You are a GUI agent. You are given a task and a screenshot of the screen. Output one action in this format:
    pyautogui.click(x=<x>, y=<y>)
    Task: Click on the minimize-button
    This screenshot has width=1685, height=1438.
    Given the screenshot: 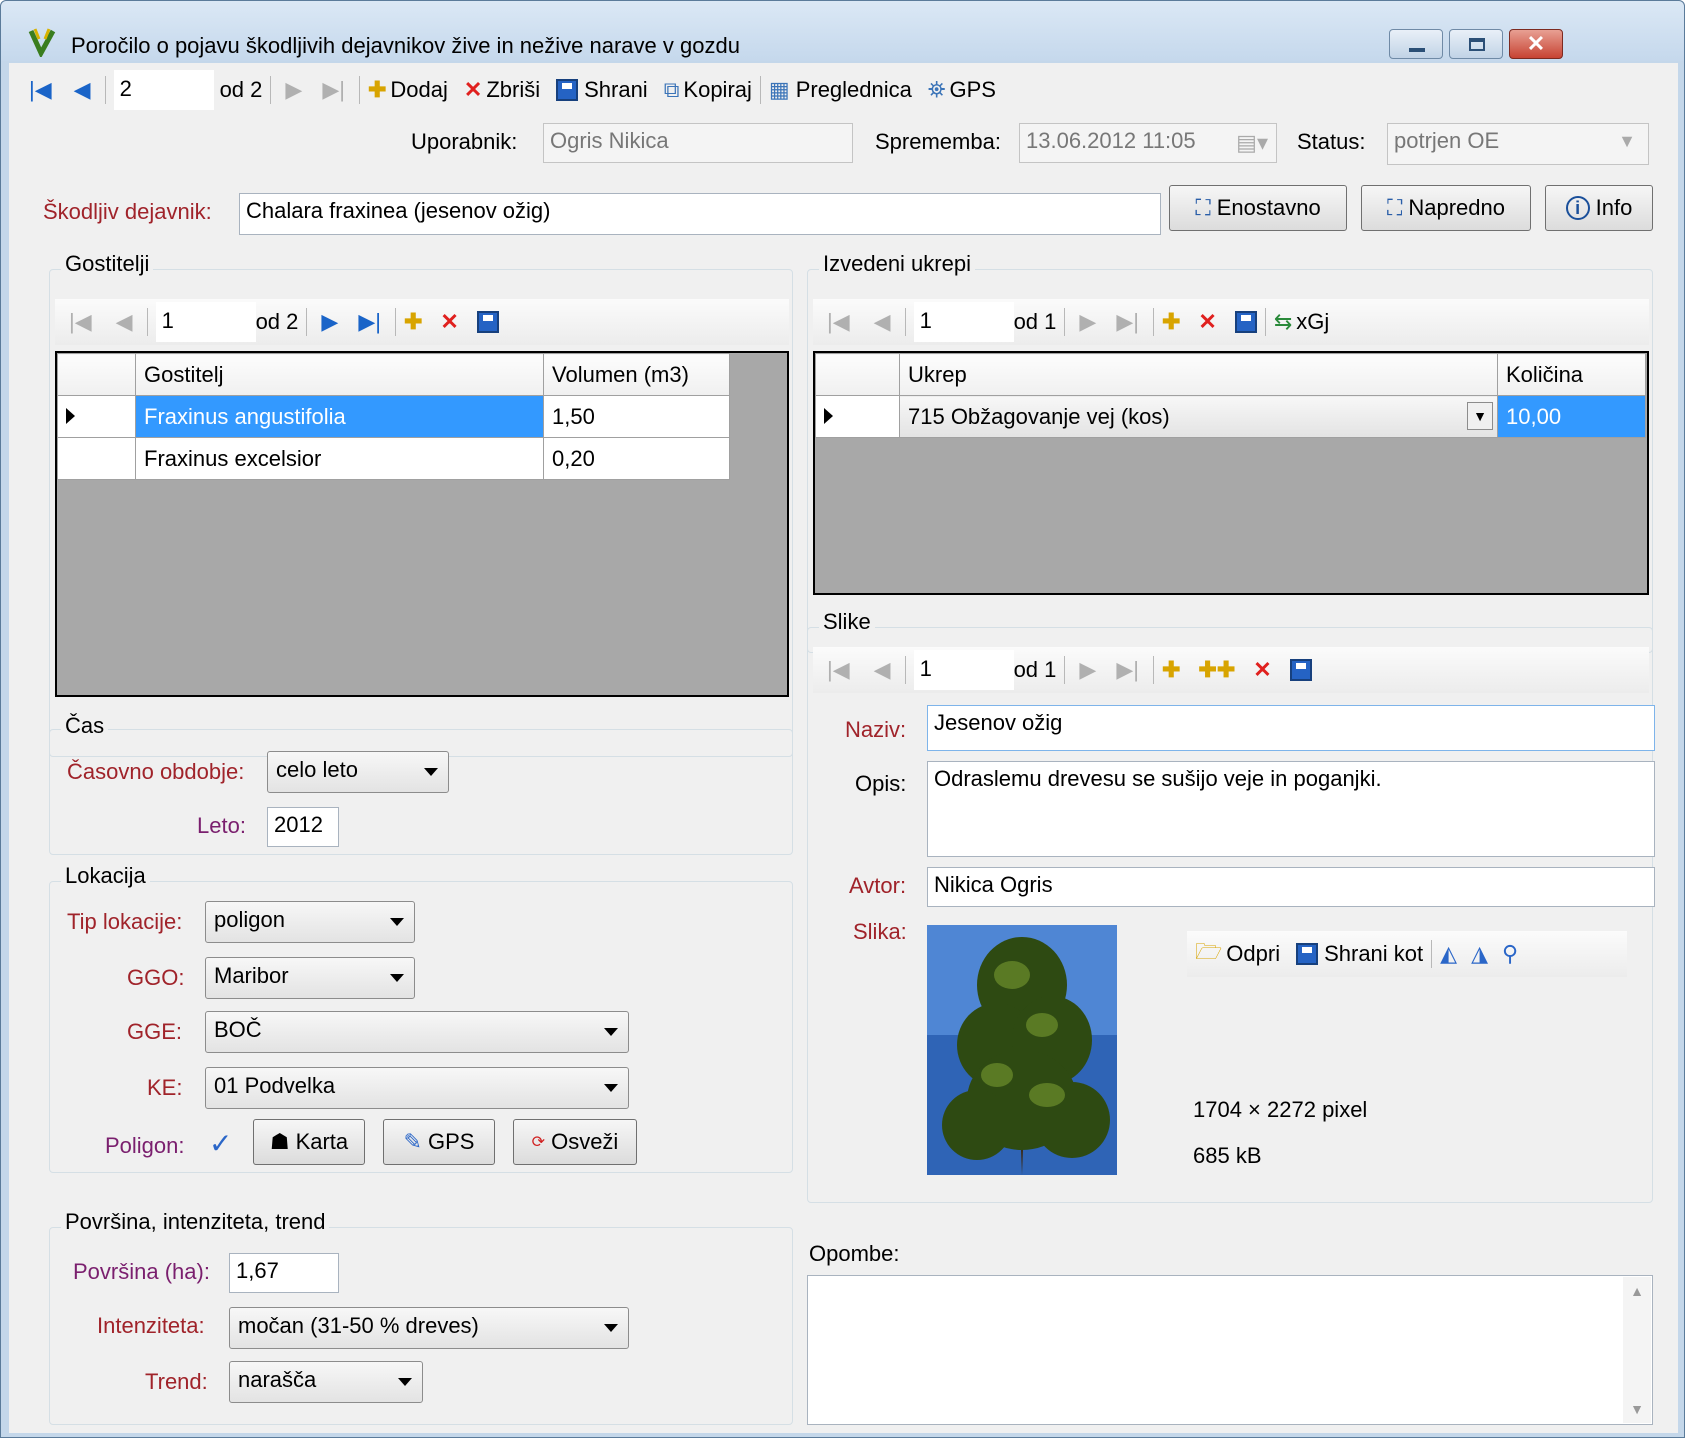 What is the action you would take?
    pyautogui.click(x=1416, y=44)
    